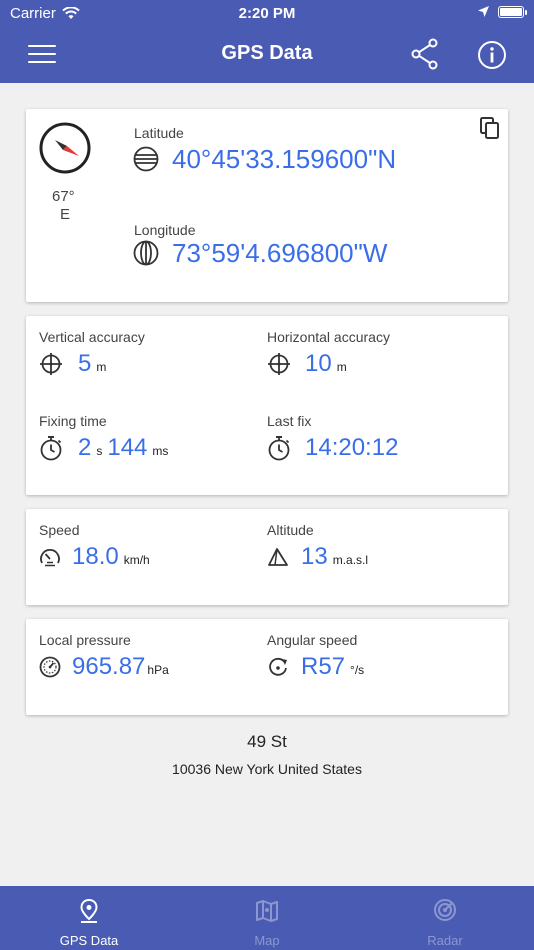 The image size is (534, 950). Describe the element at coordinates (289, 421) in the screenshot. I see `last-fix-label: Last fix` at that location.